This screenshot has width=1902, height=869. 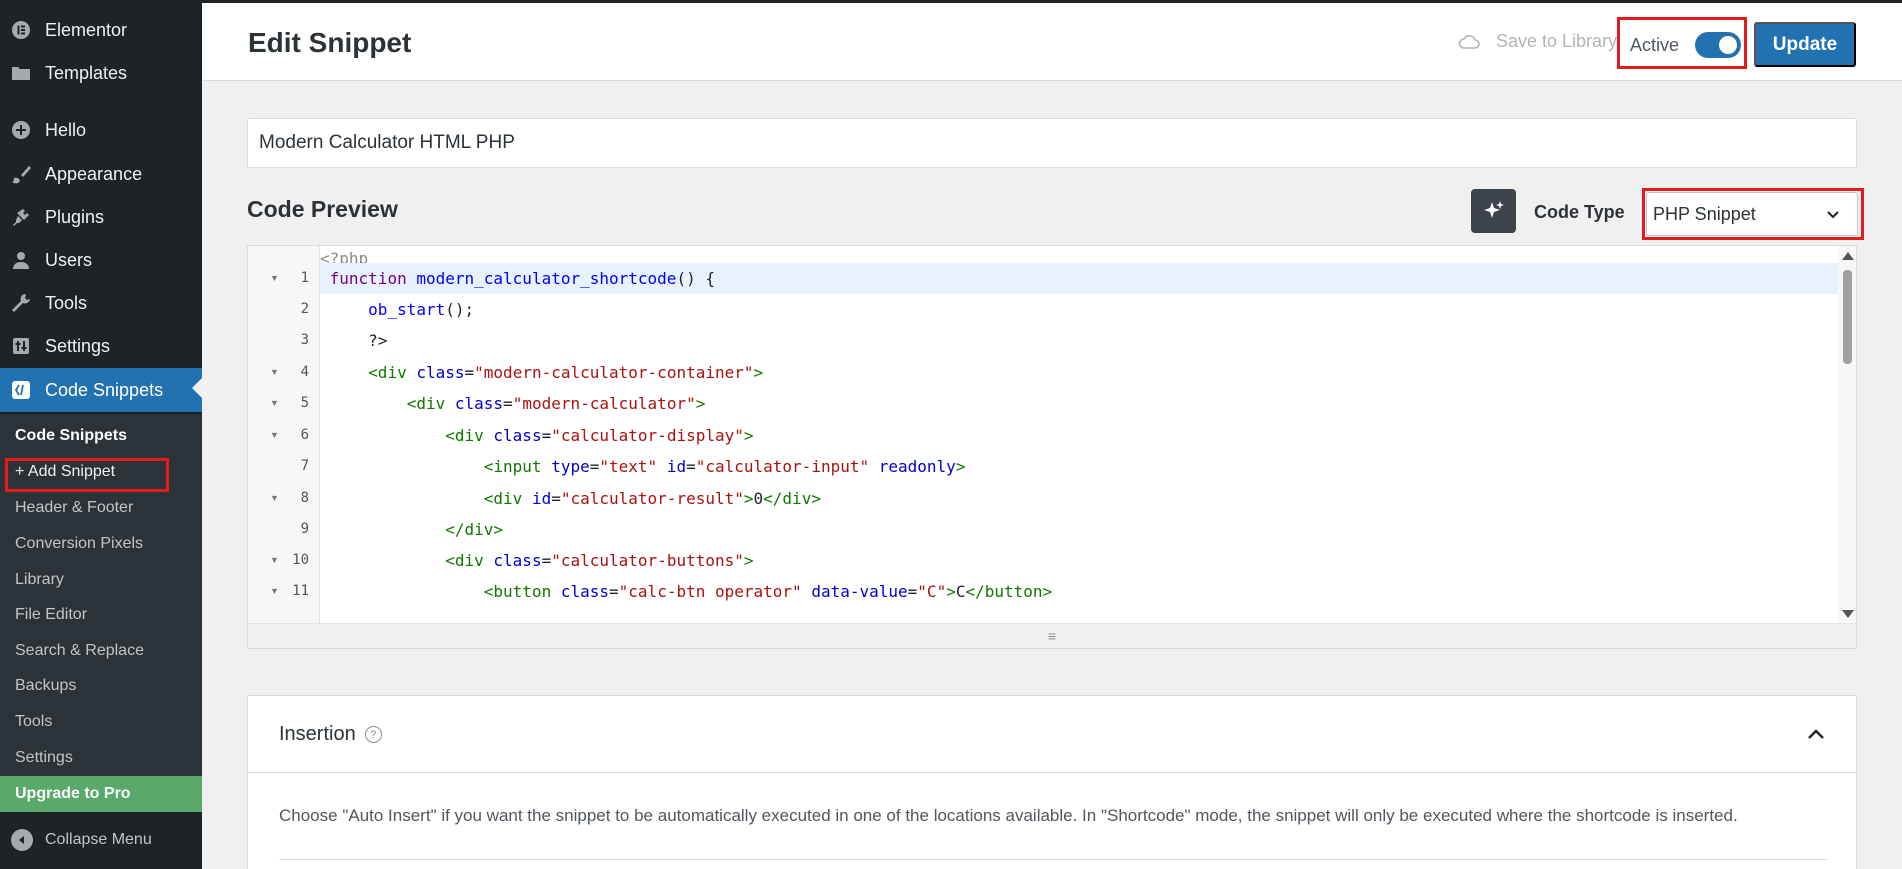 I want to click on sidebar-item-users: Users, so click(x=101, y=260).